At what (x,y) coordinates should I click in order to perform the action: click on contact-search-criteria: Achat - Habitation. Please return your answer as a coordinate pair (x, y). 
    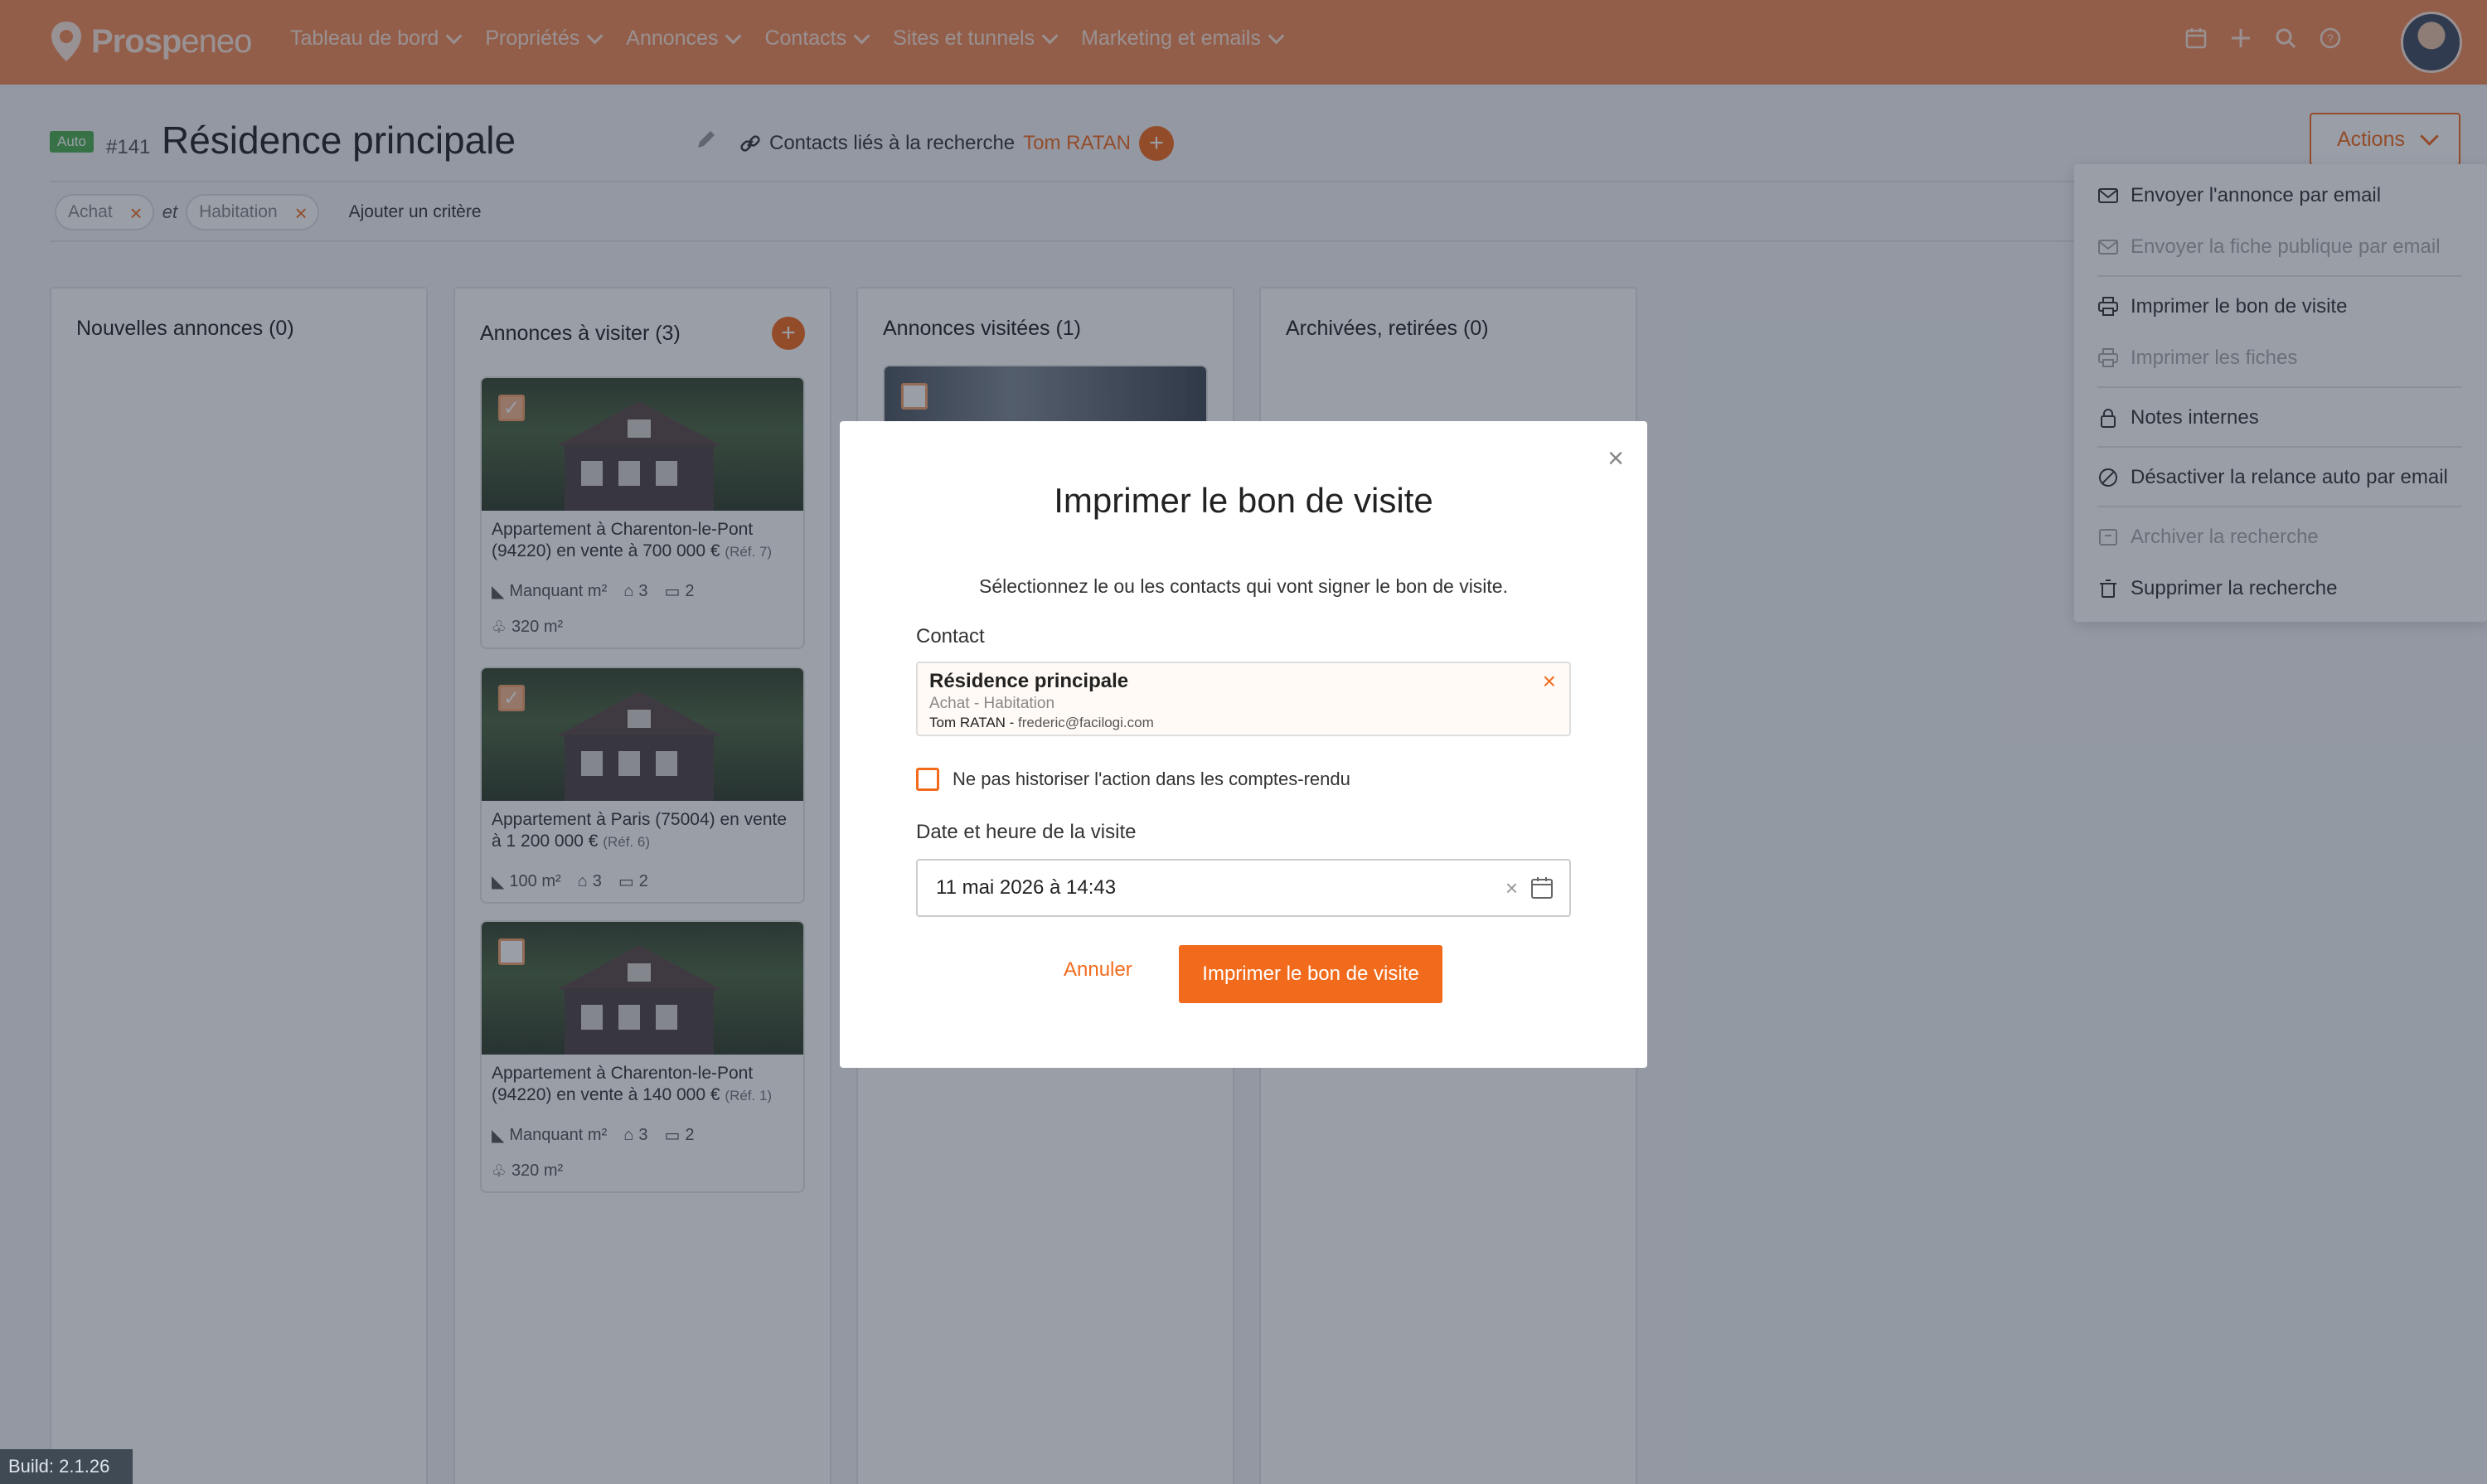
    Looking at the image, I should click on (992, 703).